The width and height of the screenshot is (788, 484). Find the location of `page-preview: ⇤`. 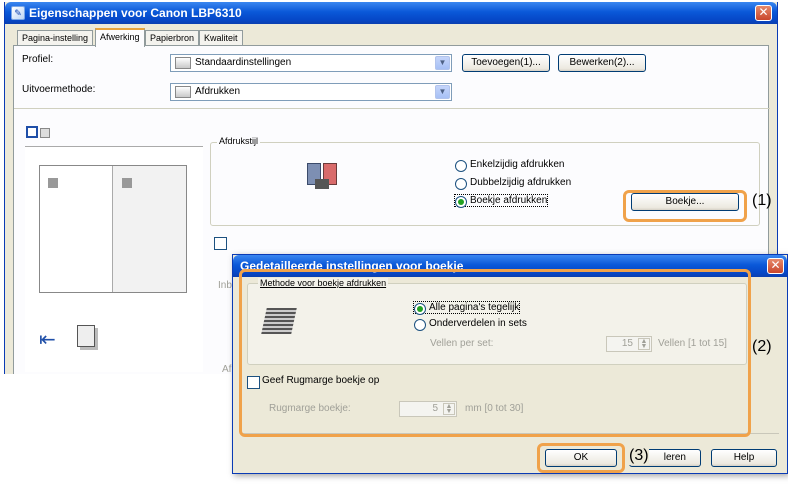

page-preview: ⇤ is located at coordinates (114, 259).